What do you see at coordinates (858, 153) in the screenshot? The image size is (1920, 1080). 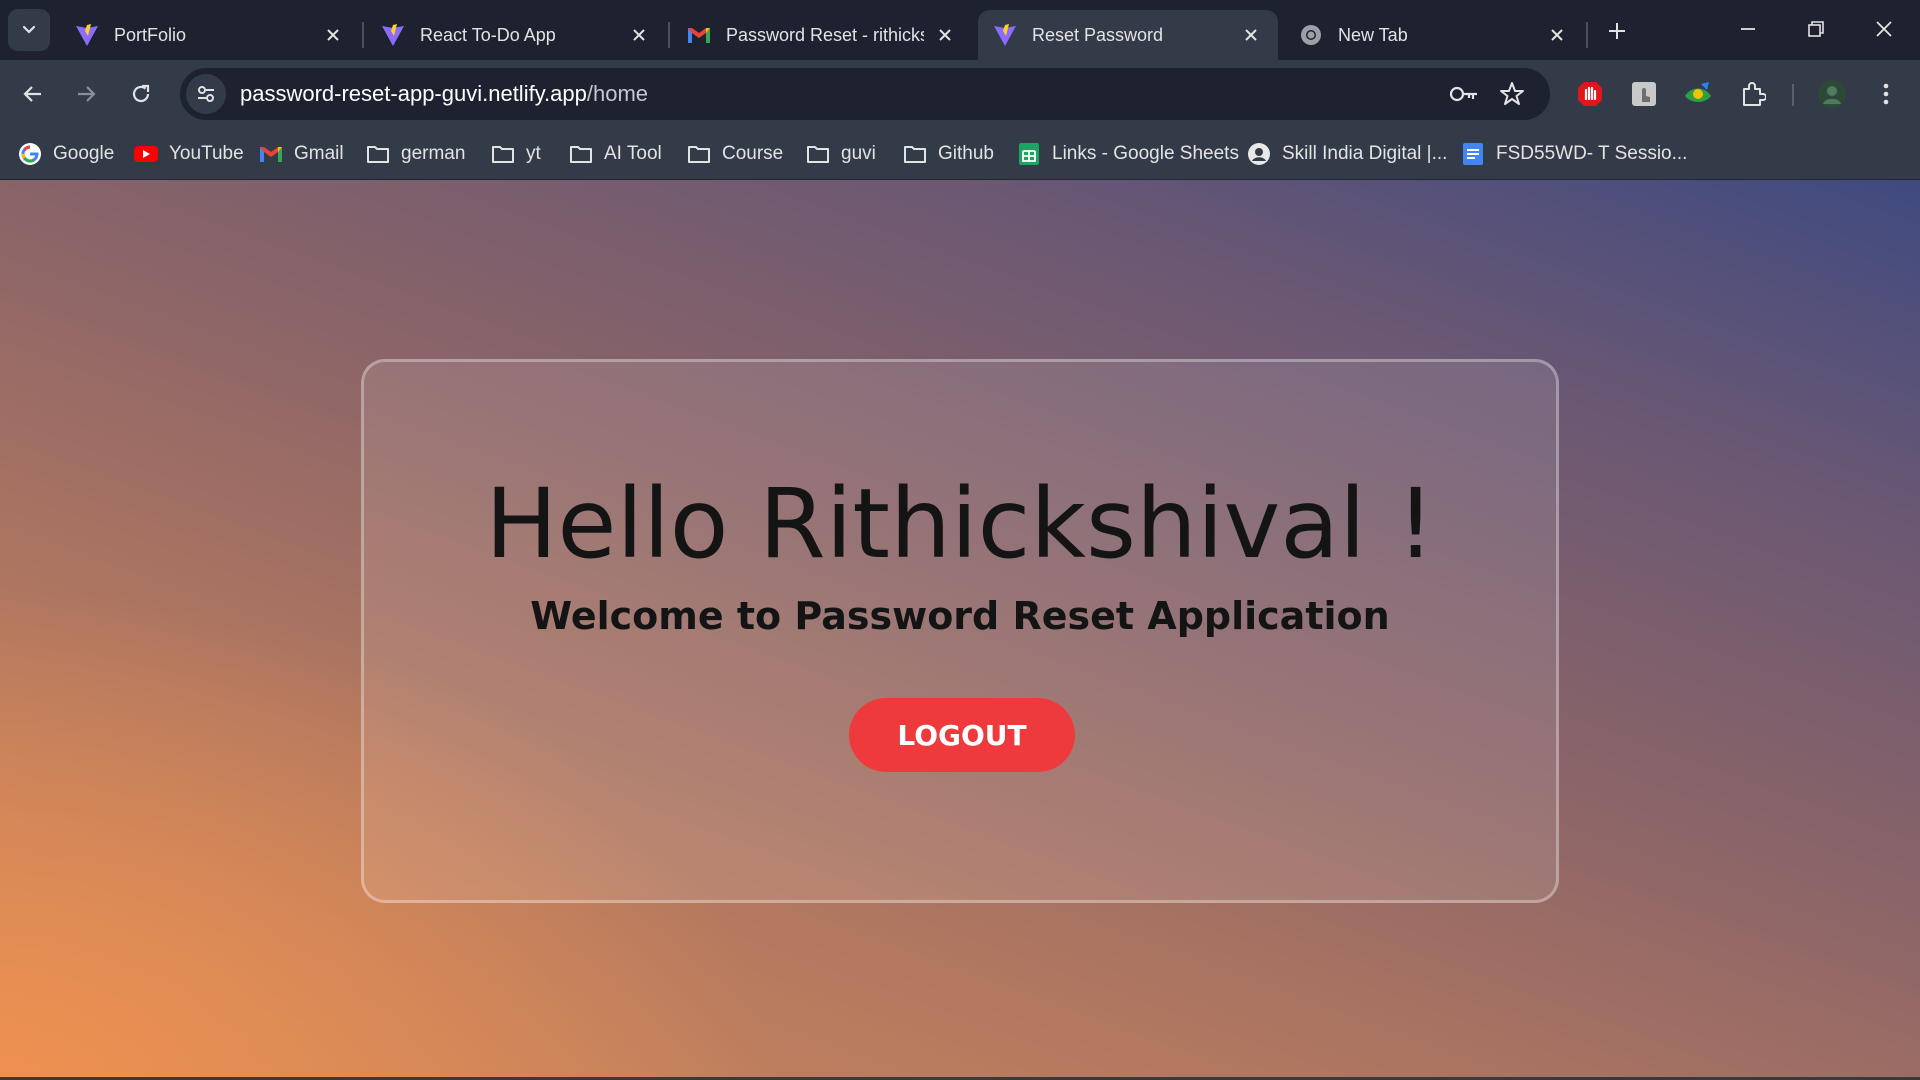 I see `bookmark-label: guvi` at bounding box center [858, 153].